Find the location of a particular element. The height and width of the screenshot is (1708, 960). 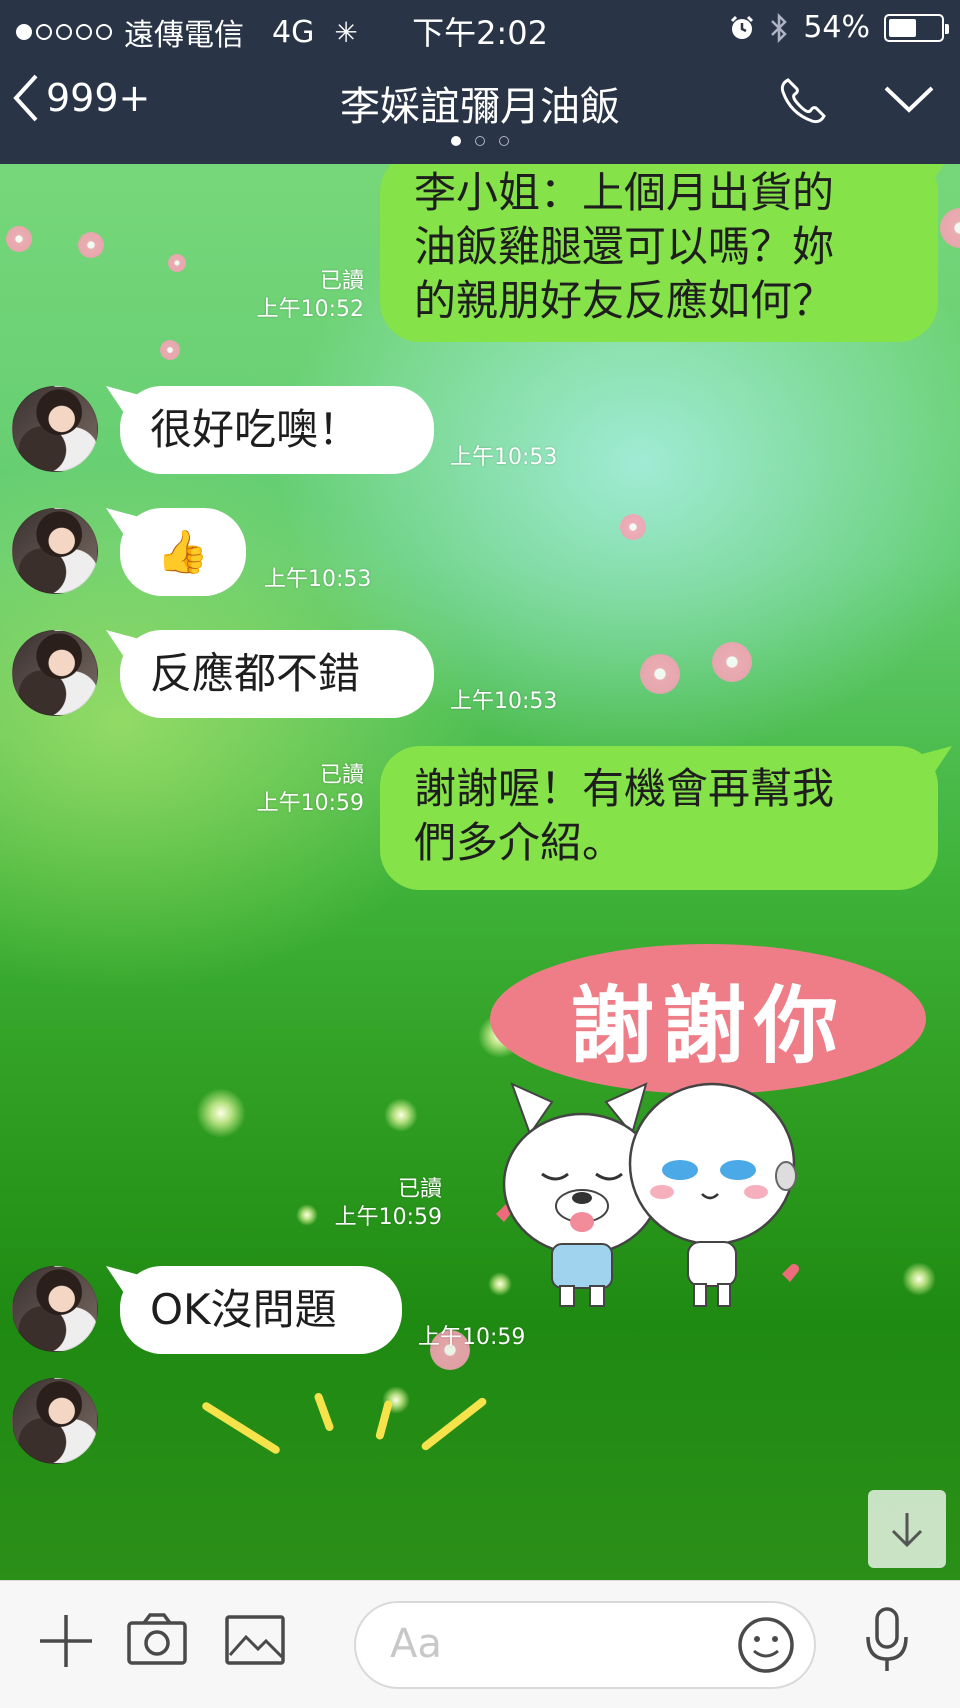

sticker-message: 謝謝你 is located at coordinates (708, 1134).